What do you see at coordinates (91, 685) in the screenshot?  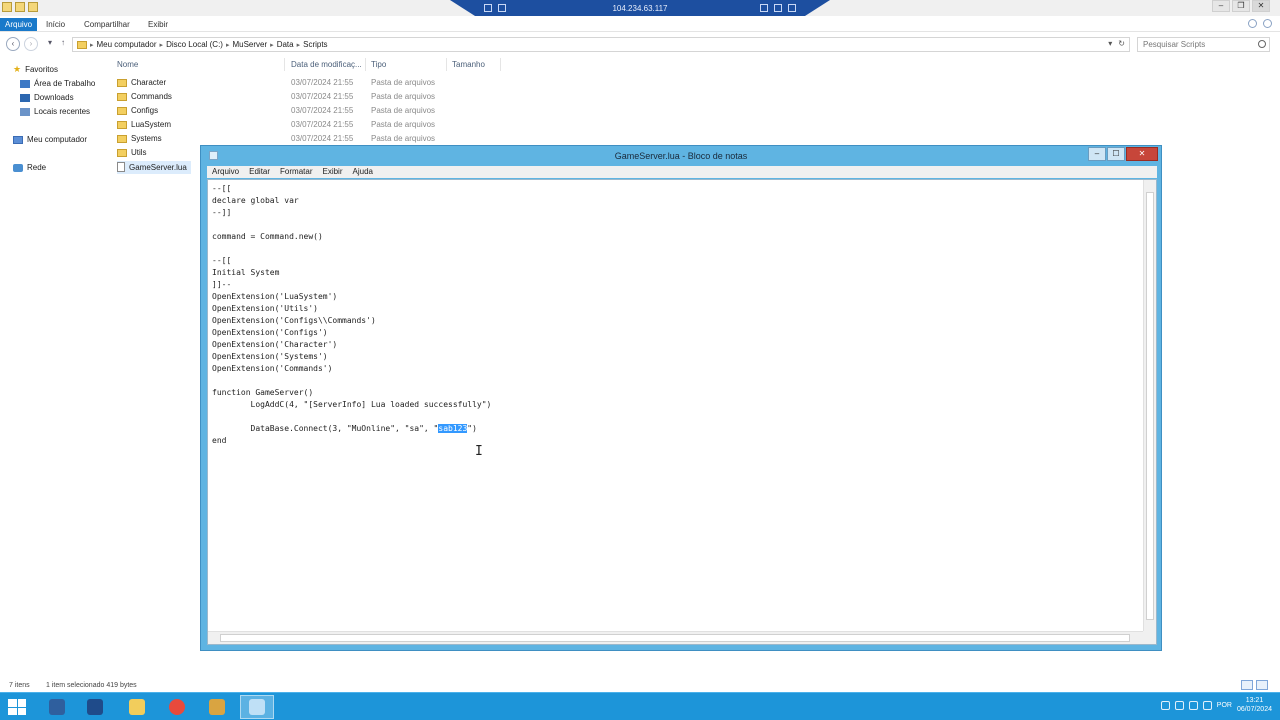 I see `selection-info: 1 item selecionado 419 bytes` at bounding box center [91, 685].